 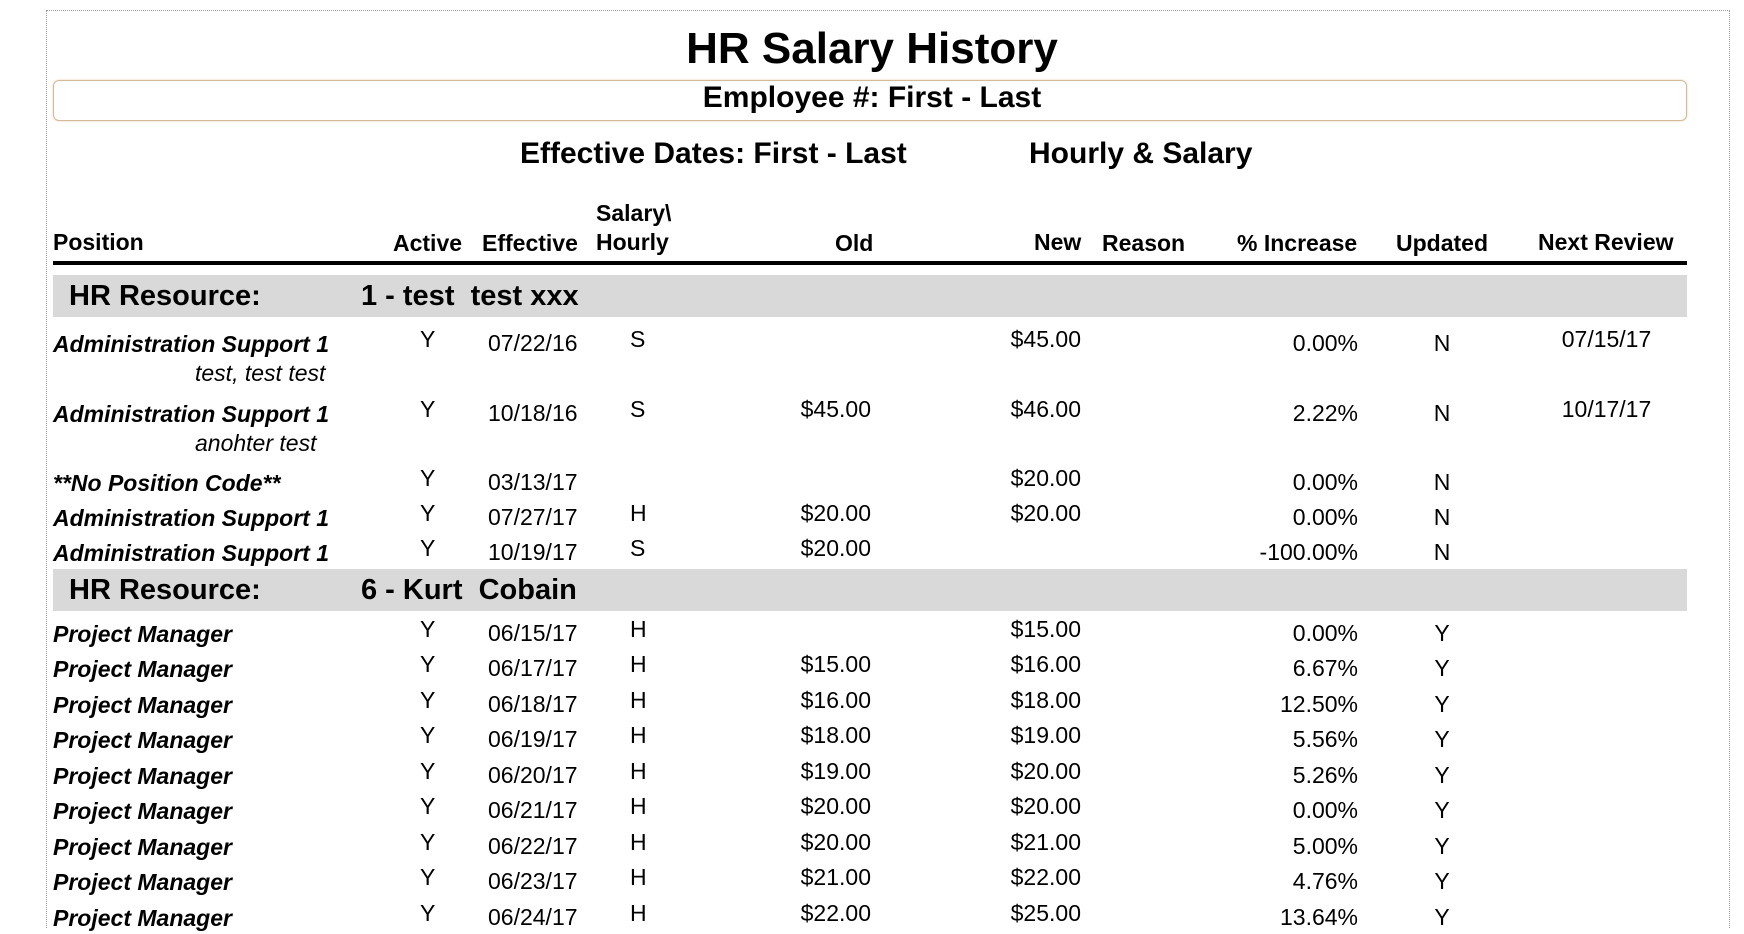 I want to click on col-header-position: Position, so click(x=98, y=242).